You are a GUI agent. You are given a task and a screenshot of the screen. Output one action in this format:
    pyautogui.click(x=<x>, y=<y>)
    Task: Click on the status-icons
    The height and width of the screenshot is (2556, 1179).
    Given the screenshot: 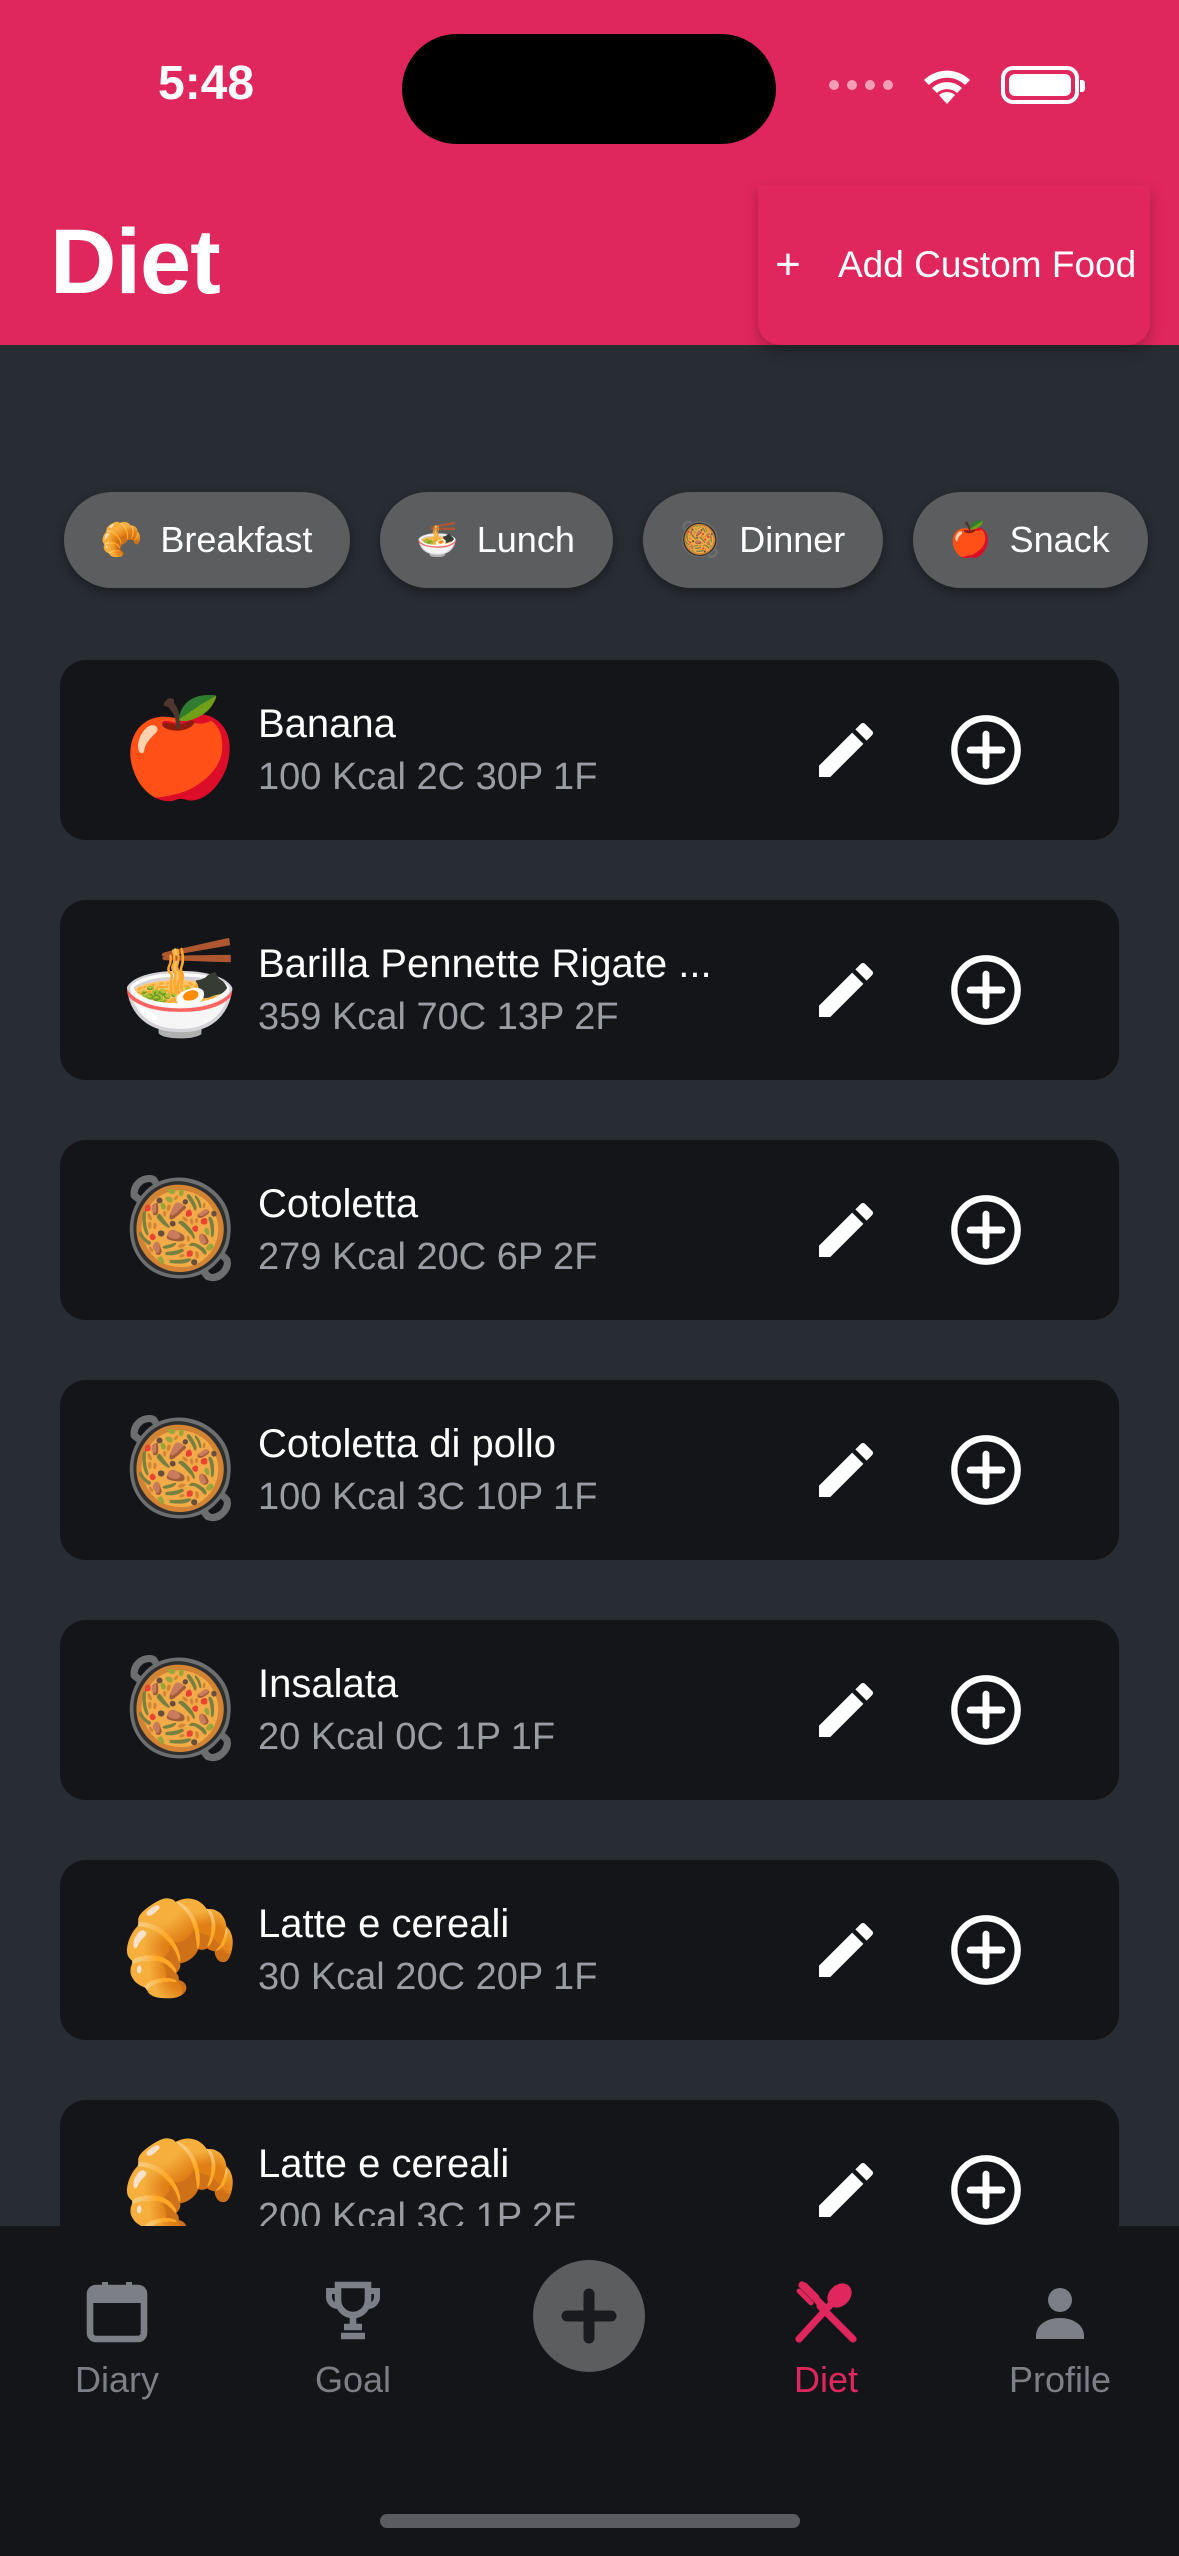 What is the action you would take?
    pyautogui.click(x=957, y=85)
    